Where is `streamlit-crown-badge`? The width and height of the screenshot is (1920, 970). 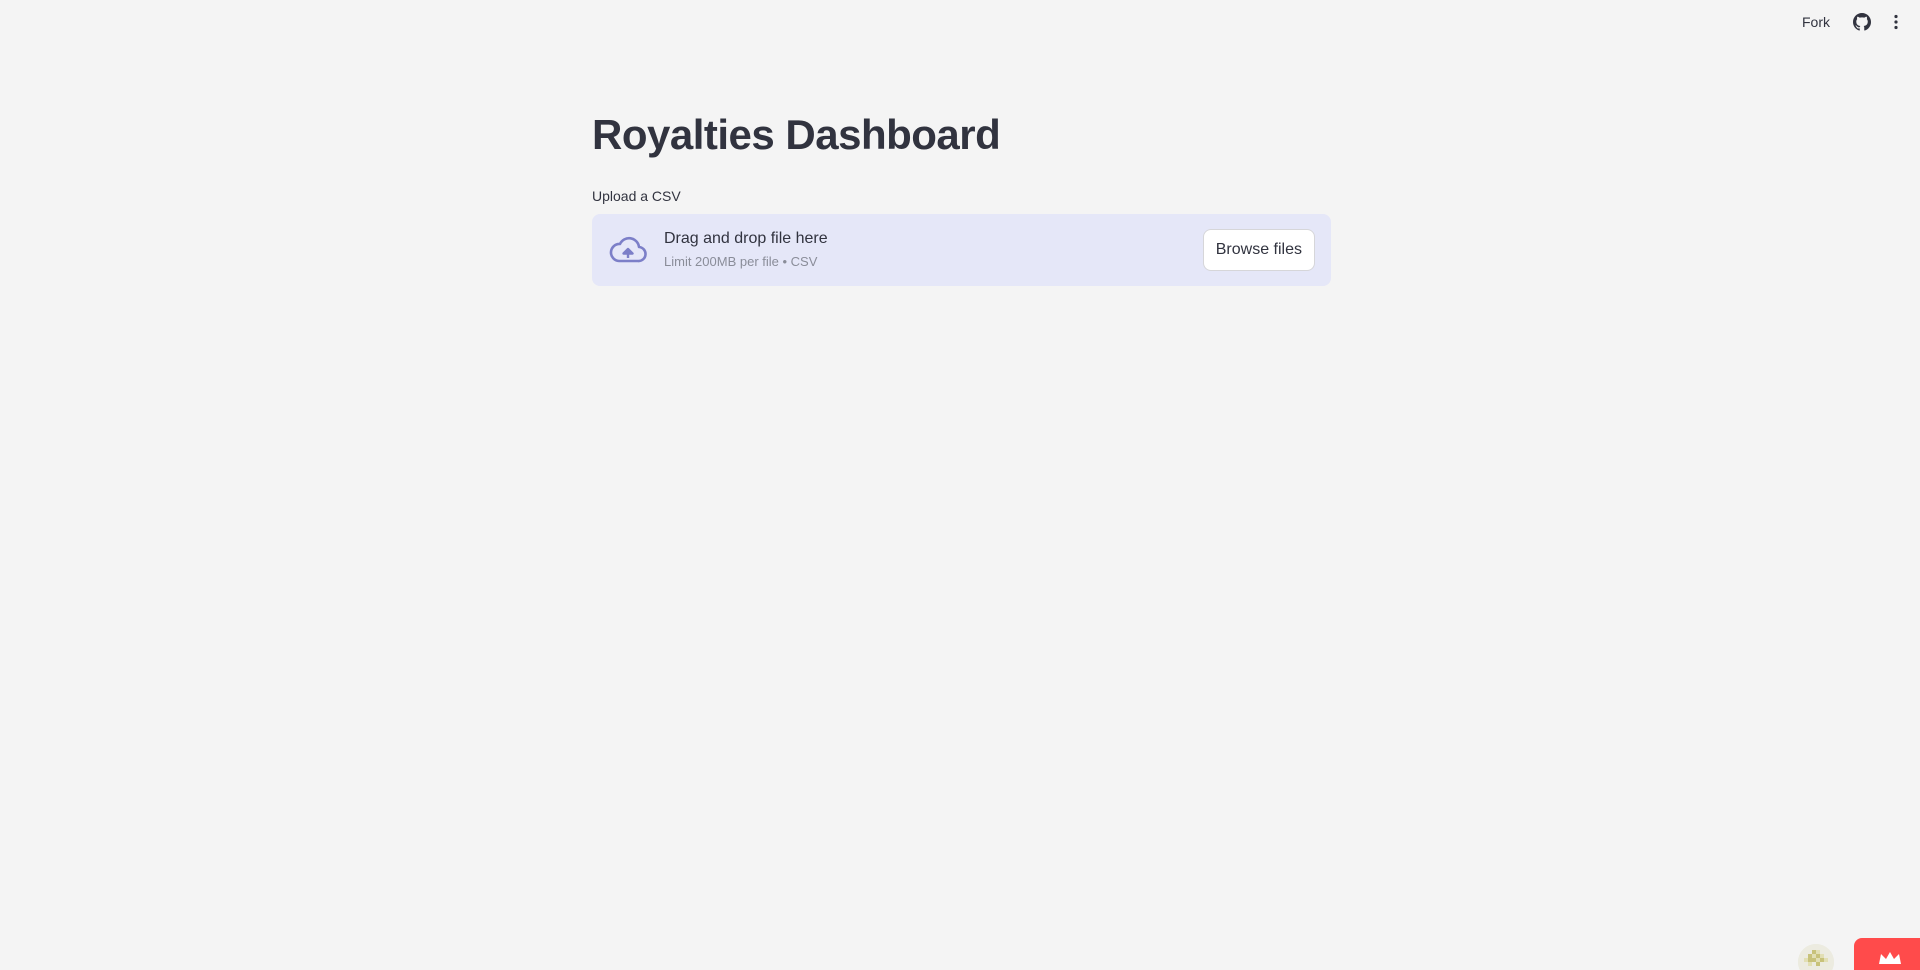
streamlit-crown-badge is located at coordinates (1887, 954).